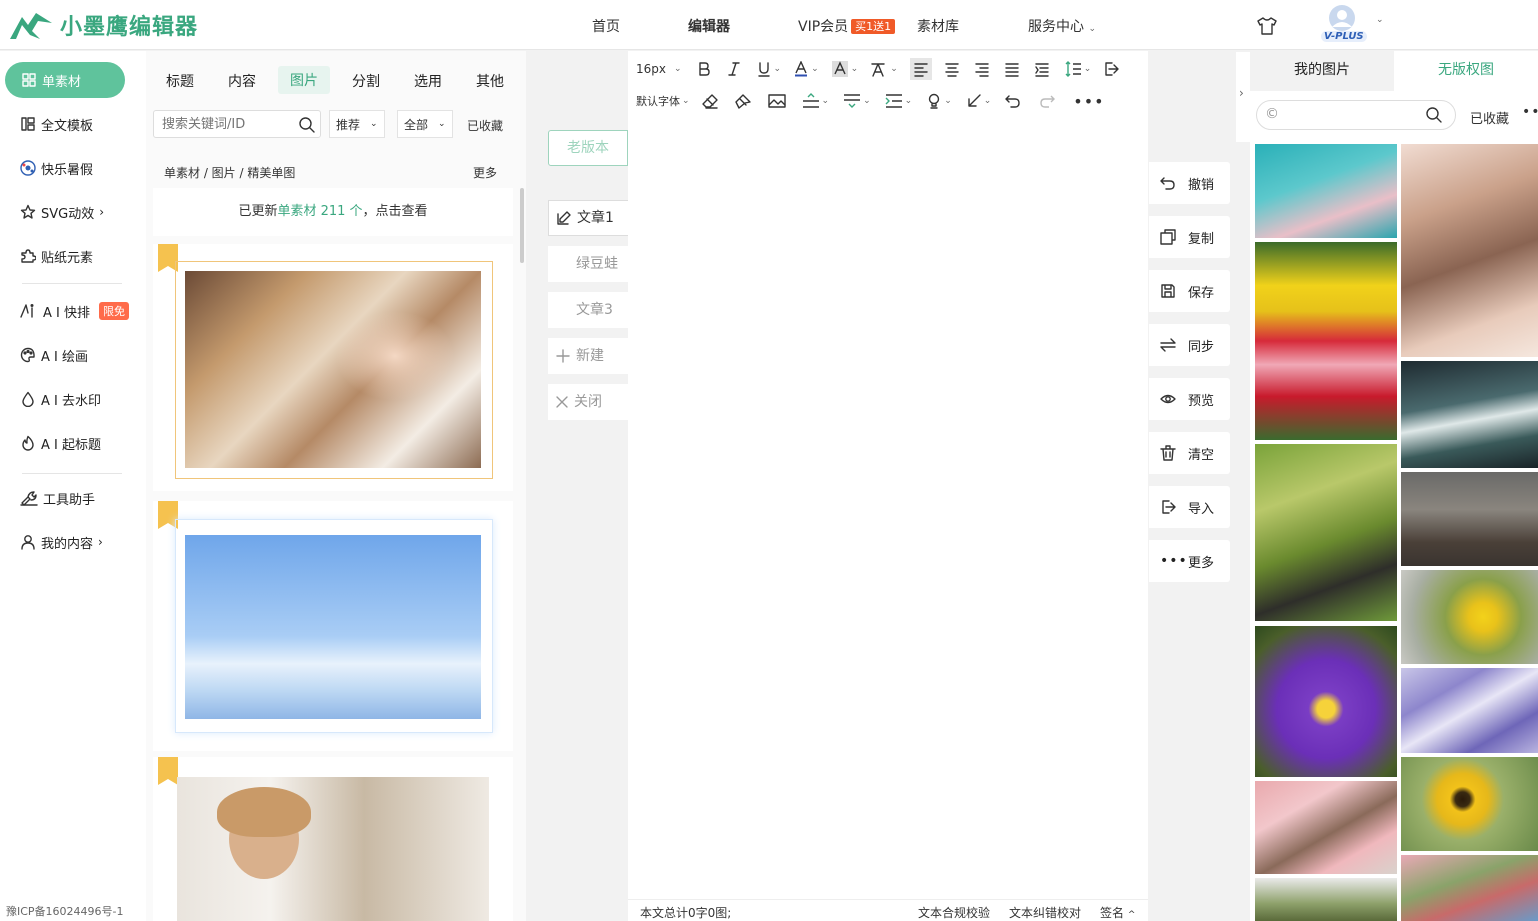  What do you see at coordinates (1189, 399) in the screenshot?
I see `preview-button: 预览` at bounding box center [1189, 399].